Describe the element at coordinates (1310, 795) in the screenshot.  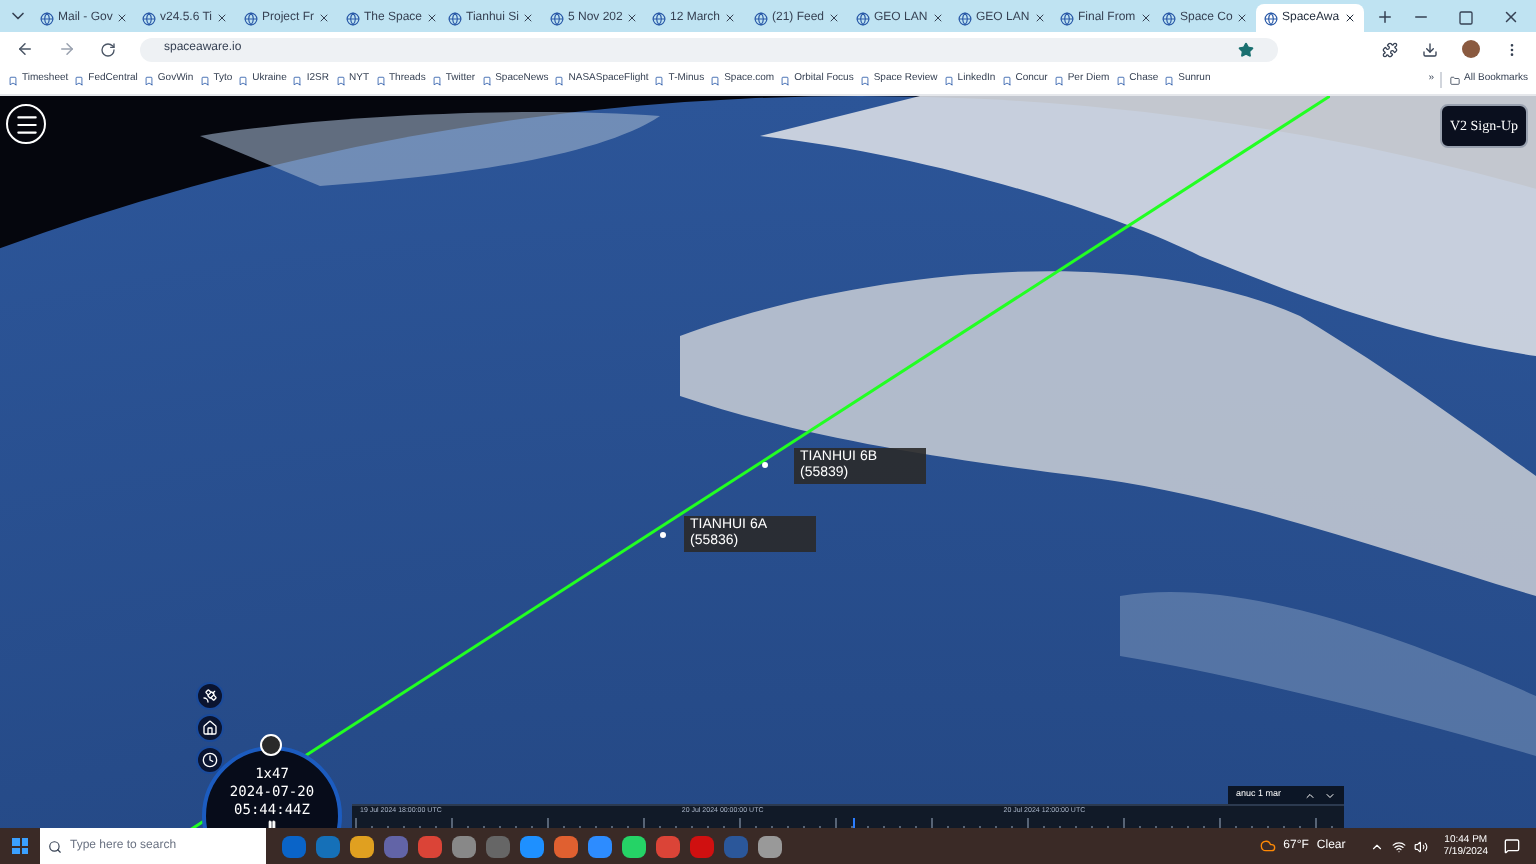
I see `zoom-in-icon` at that location.